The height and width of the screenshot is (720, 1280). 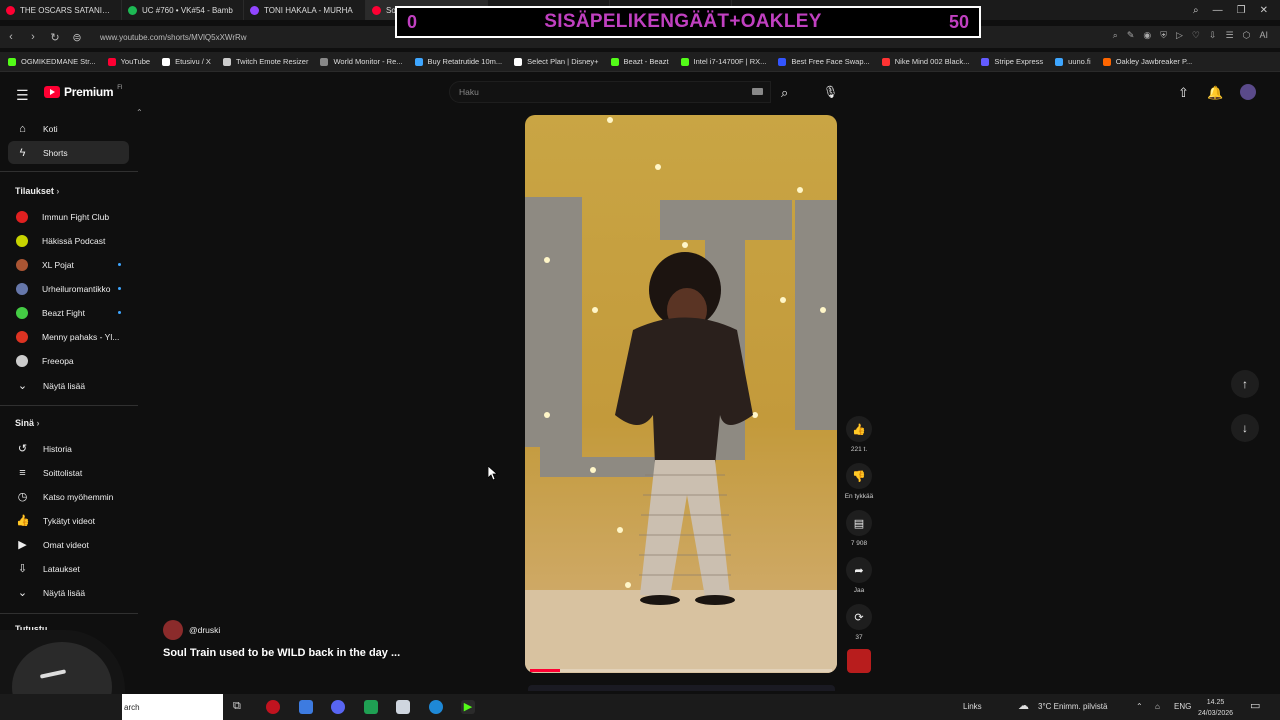 I want to click on play-icon: ▷, so click(x=1179, y=35).